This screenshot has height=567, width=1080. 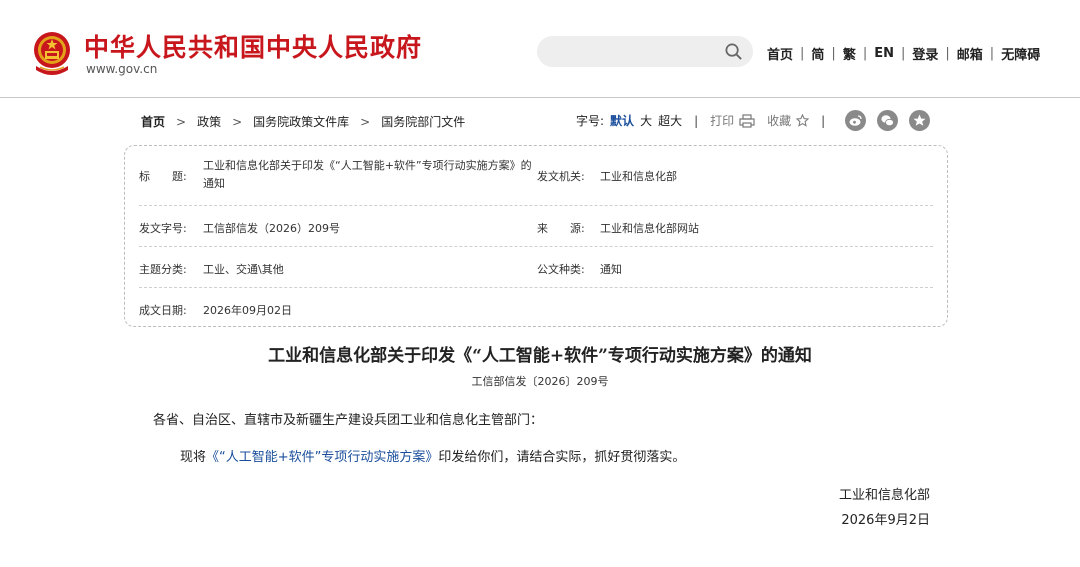 I want to click on meta-doctype-value: 通知, so click(x=611, y=269).